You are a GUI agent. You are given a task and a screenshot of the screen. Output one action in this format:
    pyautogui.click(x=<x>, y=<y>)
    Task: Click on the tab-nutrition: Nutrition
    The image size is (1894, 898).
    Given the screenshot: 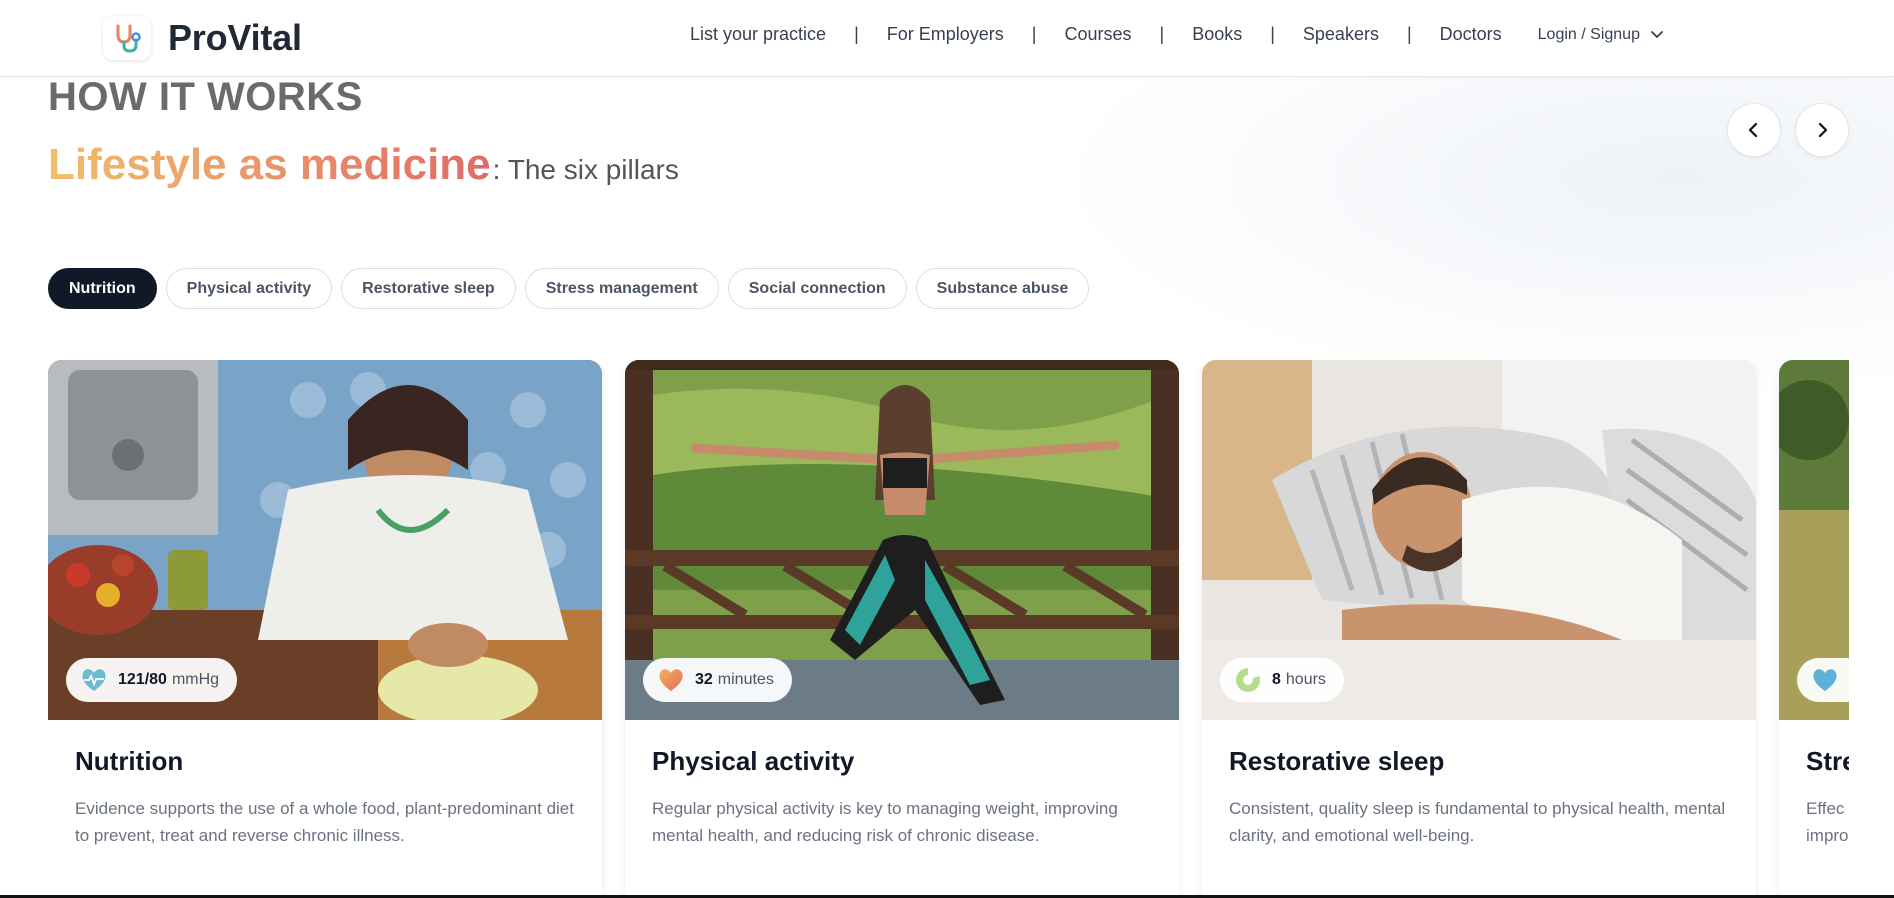 What is the action you would take?
    pyautogui.click(x=102, y=288)
    